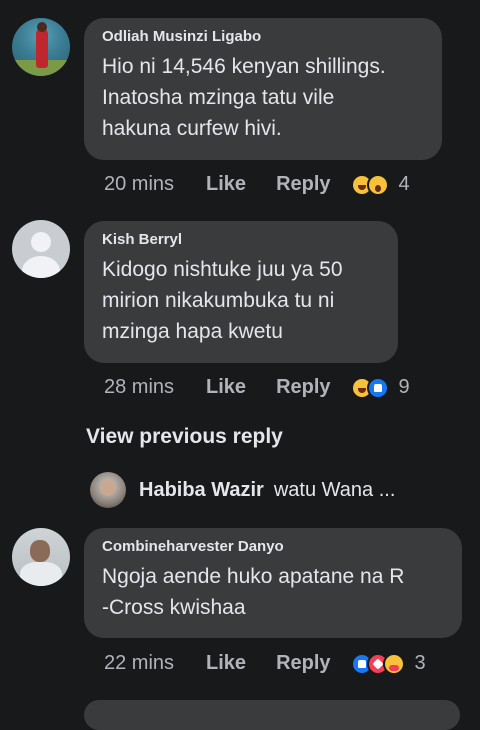 This screenshot has width=480, height=730. I want to click on reaction-count: 4, so click(404, 184).